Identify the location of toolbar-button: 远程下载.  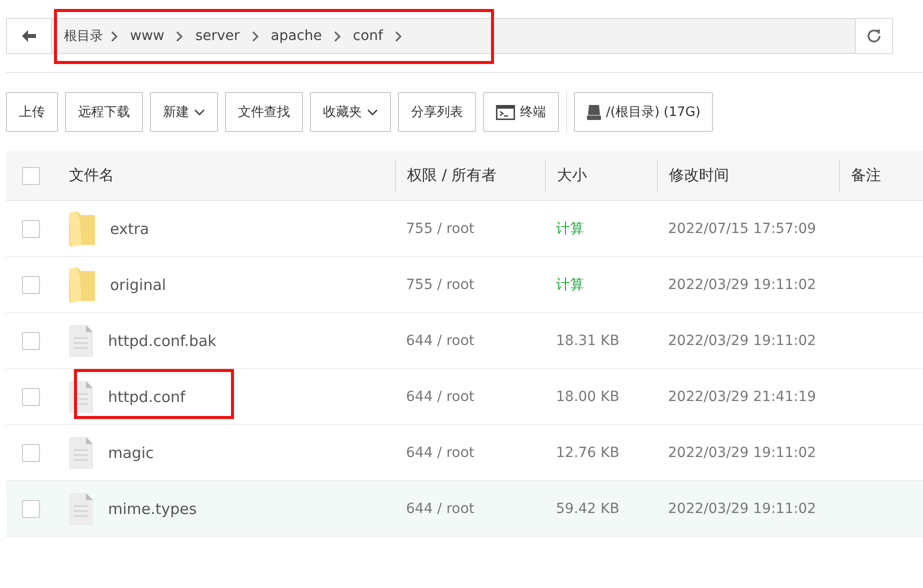
(104, 112).